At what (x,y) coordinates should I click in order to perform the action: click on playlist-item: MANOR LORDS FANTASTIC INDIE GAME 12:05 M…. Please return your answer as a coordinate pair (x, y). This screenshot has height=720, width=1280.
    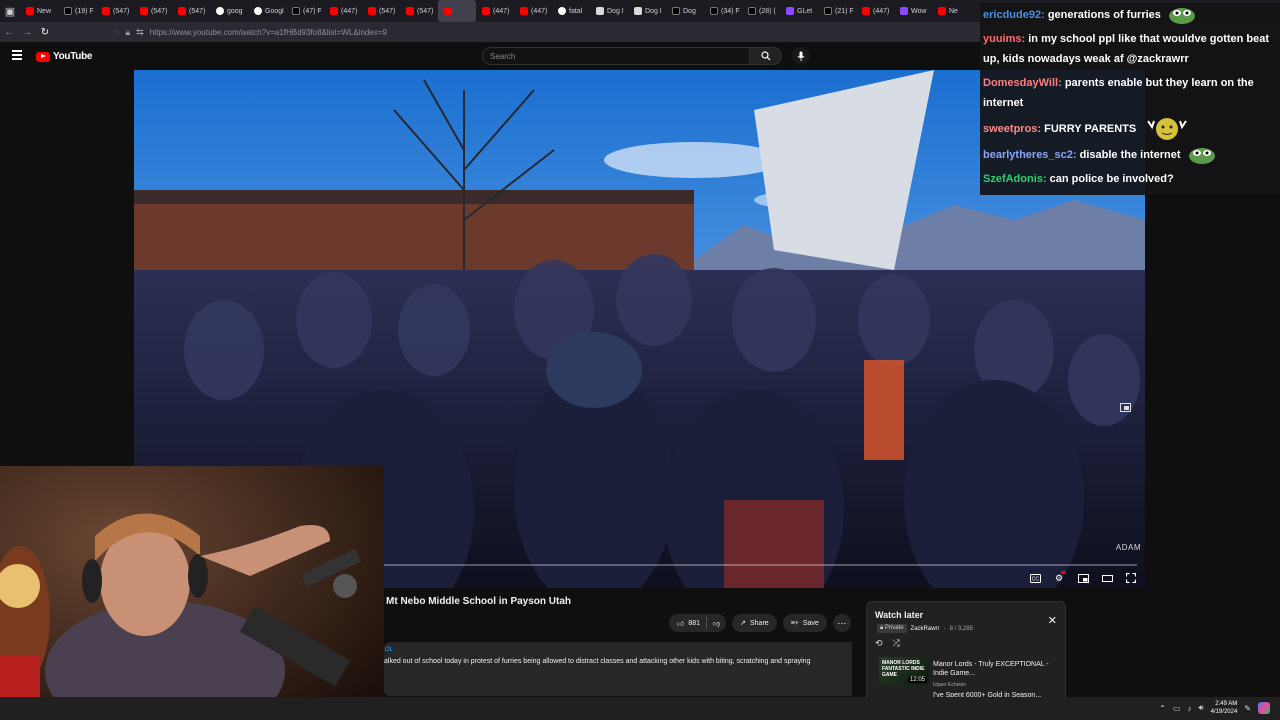
    Looking at the image, I should click on (969, 672).